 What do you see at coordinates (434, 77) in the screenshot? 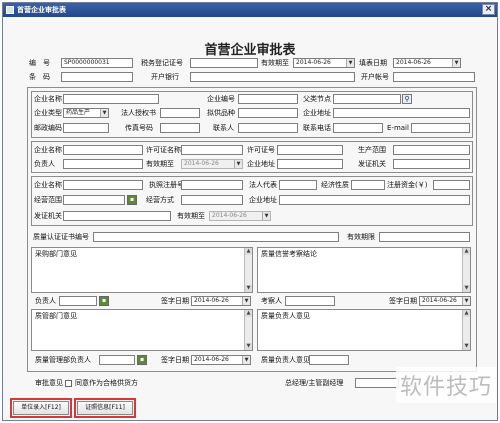
I see `account-field` at bounding box center [434, 77].